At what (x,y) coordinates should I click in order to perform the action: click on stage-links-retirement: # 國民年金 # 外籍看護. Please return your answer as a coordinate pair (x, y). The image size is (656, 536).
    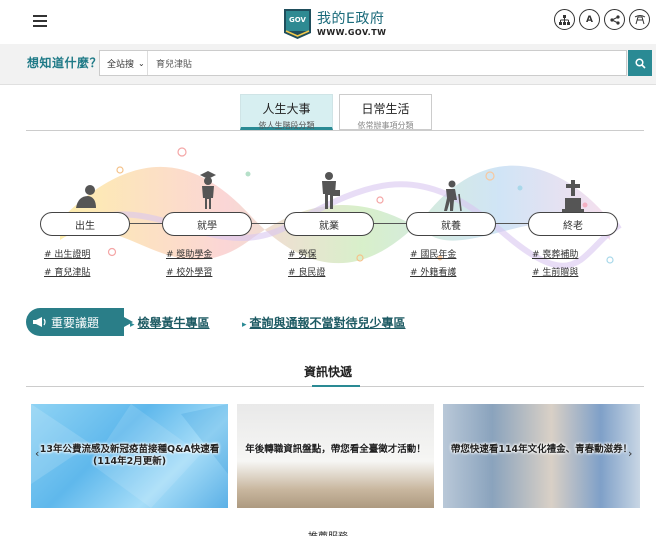
    Looking at the image, I should click on (460, 265).